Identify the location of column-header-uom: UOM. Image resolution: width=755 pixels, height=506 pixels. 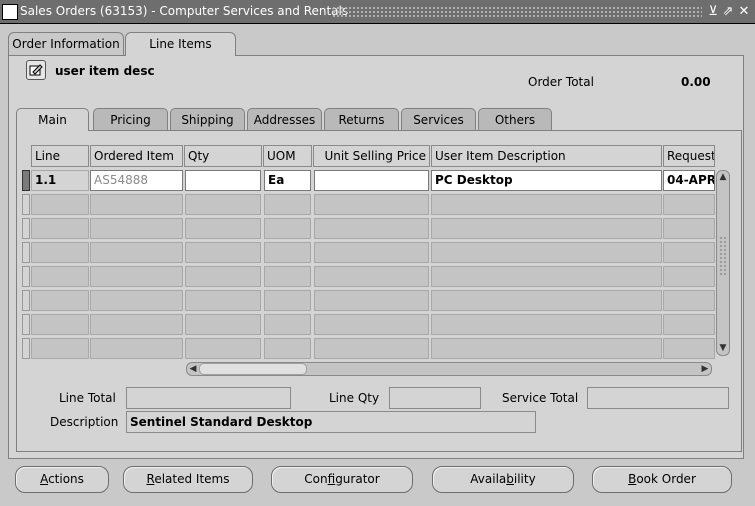
(287, 156).